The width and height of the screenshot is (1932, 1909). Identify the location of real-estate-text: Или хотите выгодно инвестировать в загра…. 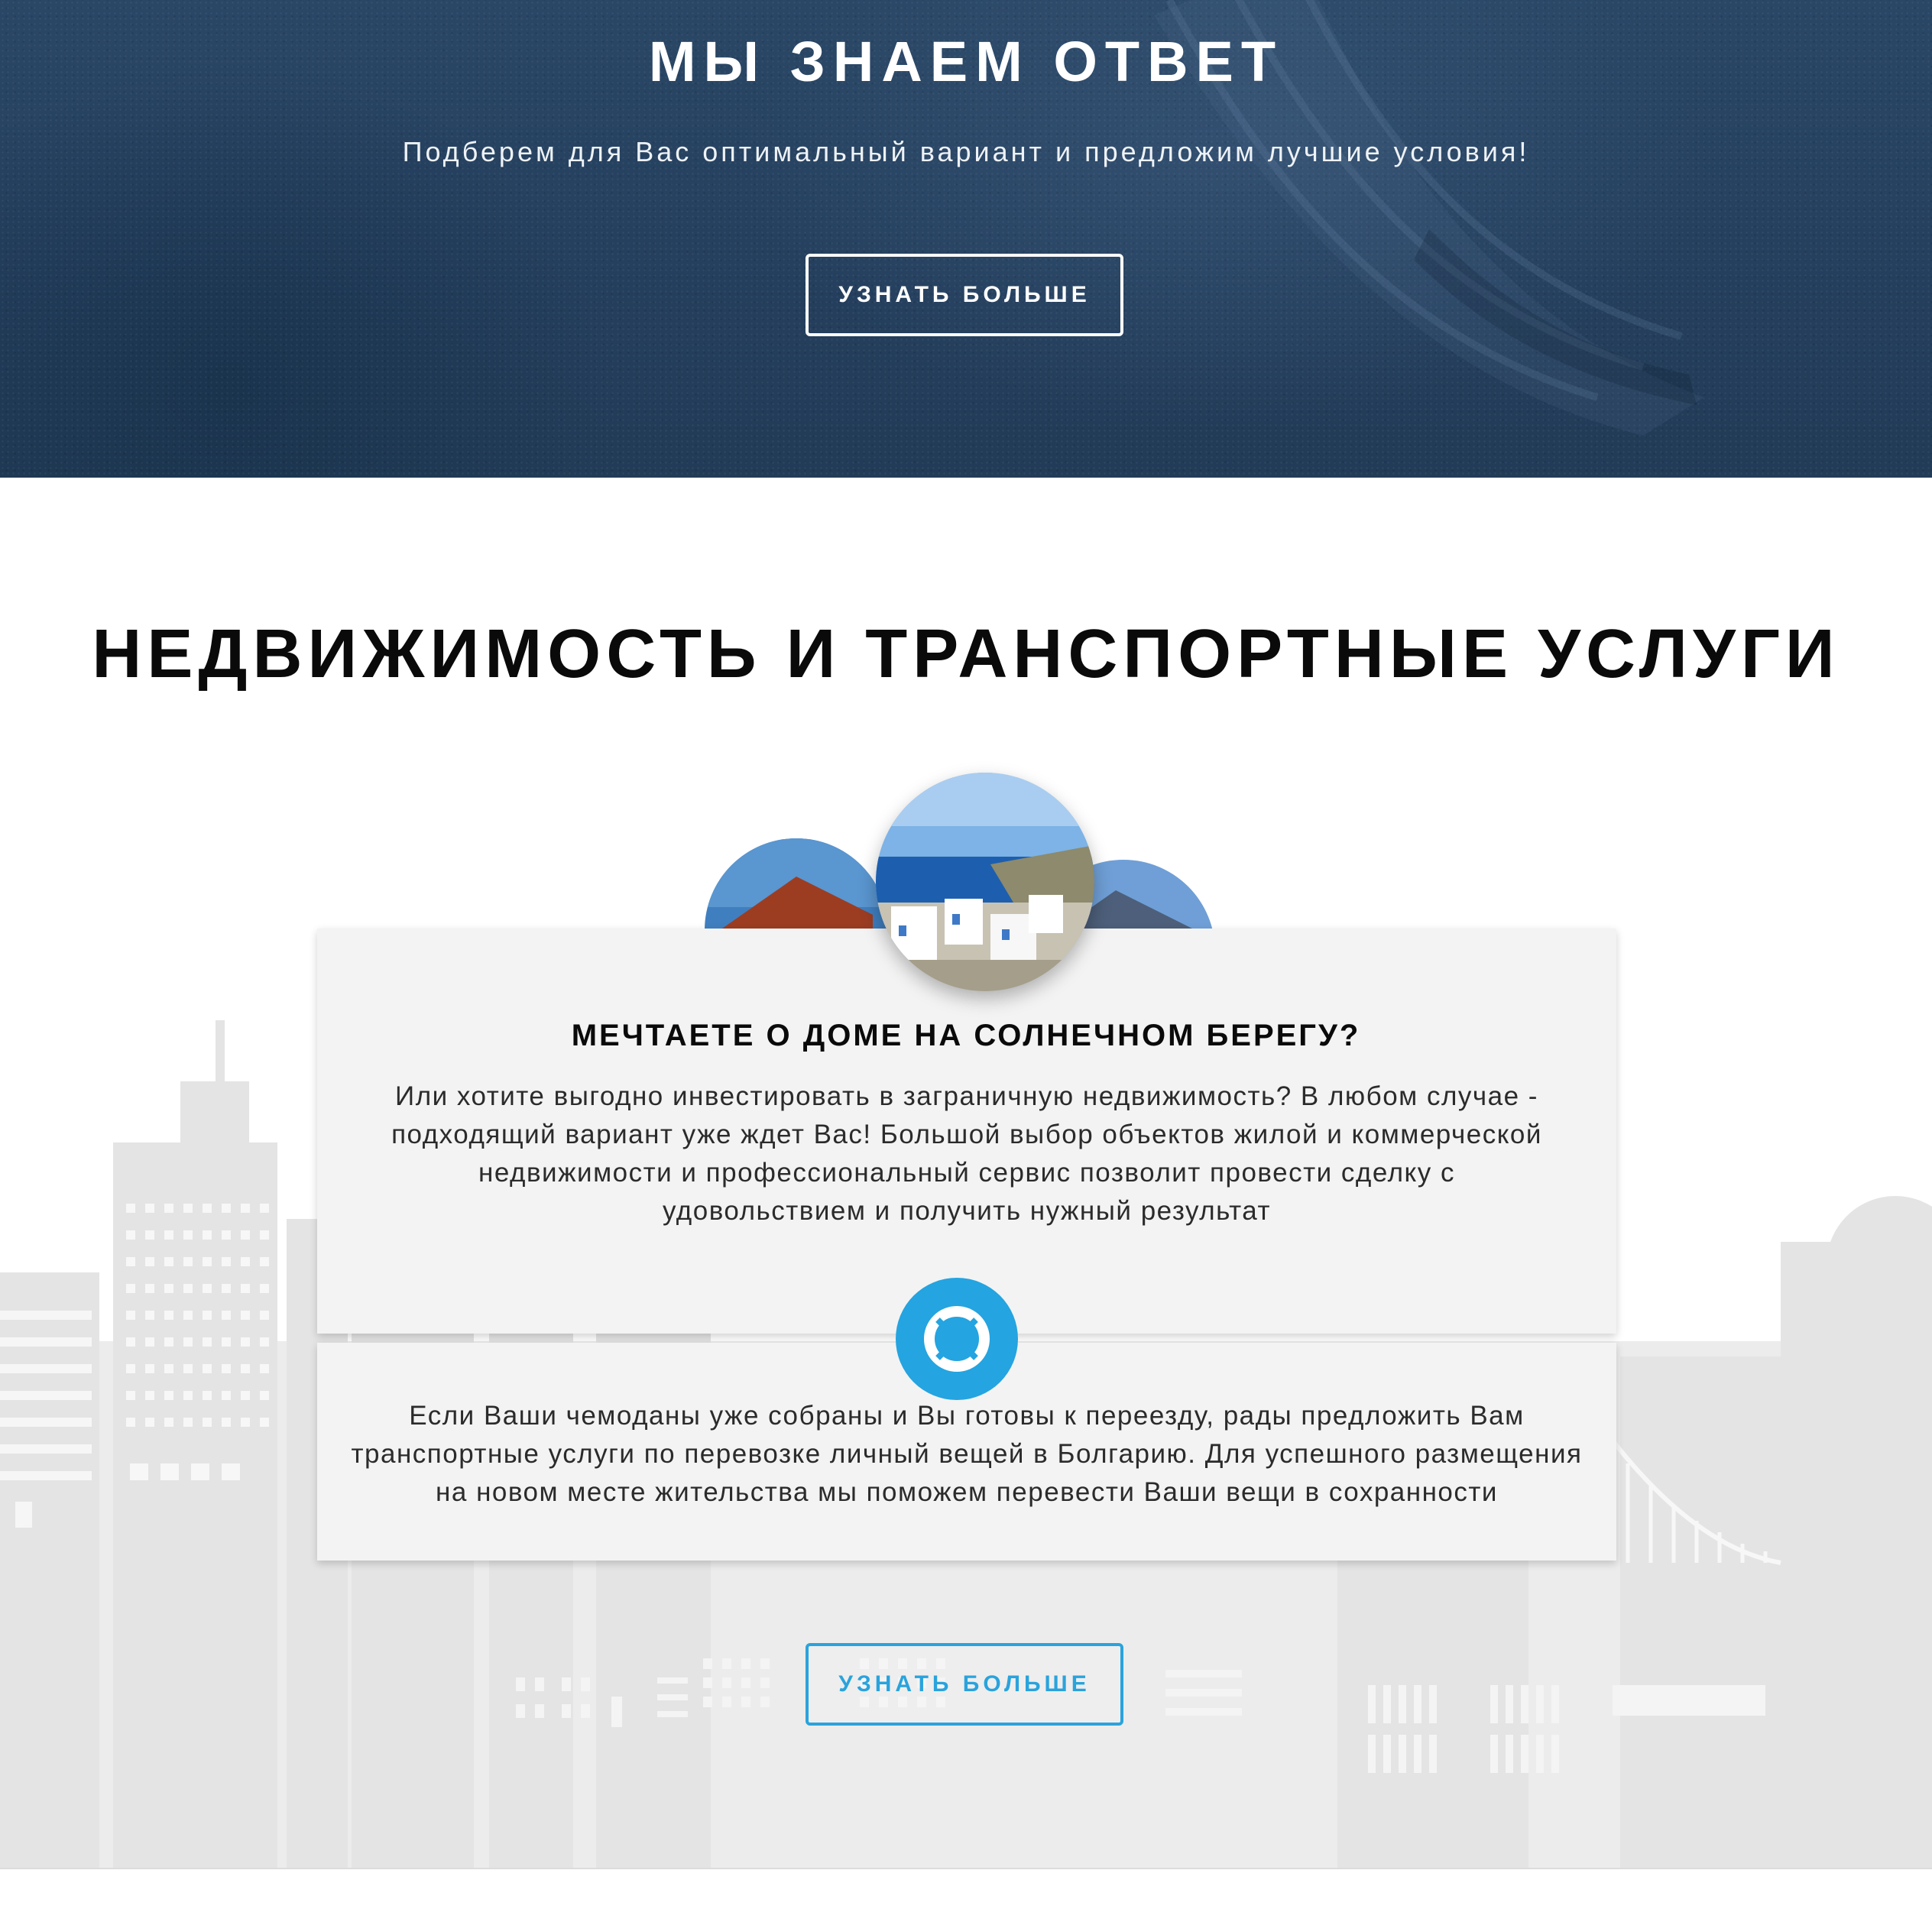
(967, 1153).